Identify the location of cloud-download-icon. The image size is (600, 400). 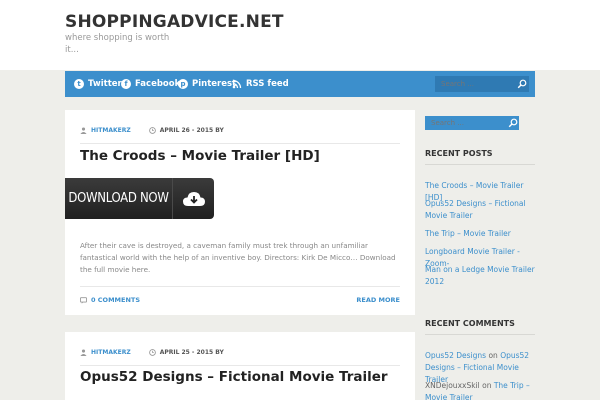
(193, 198).